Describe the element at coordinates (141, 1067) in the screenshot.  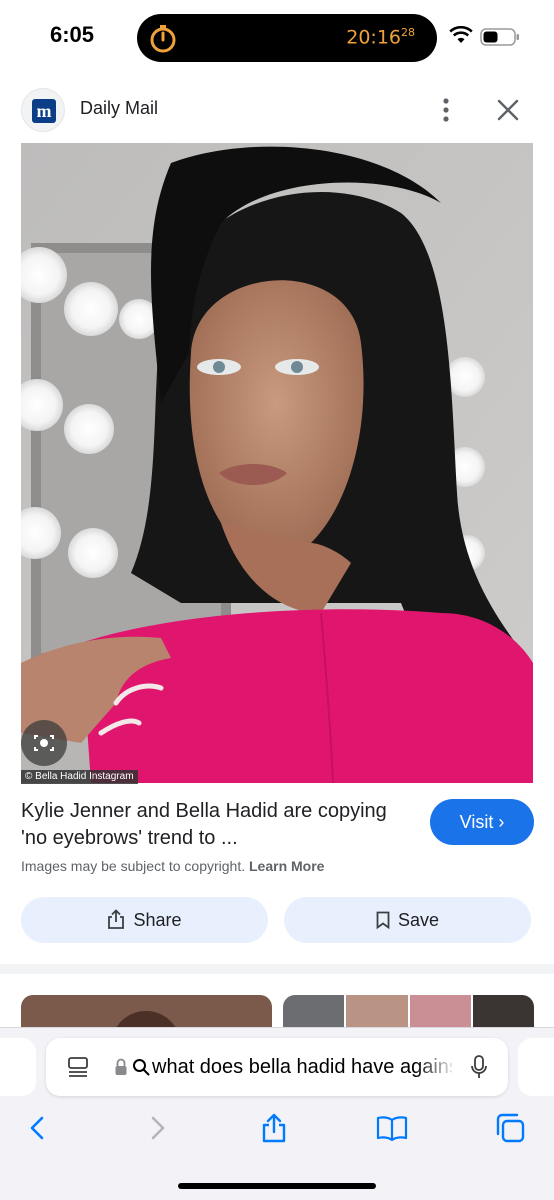
I see `search-icon` at that location.